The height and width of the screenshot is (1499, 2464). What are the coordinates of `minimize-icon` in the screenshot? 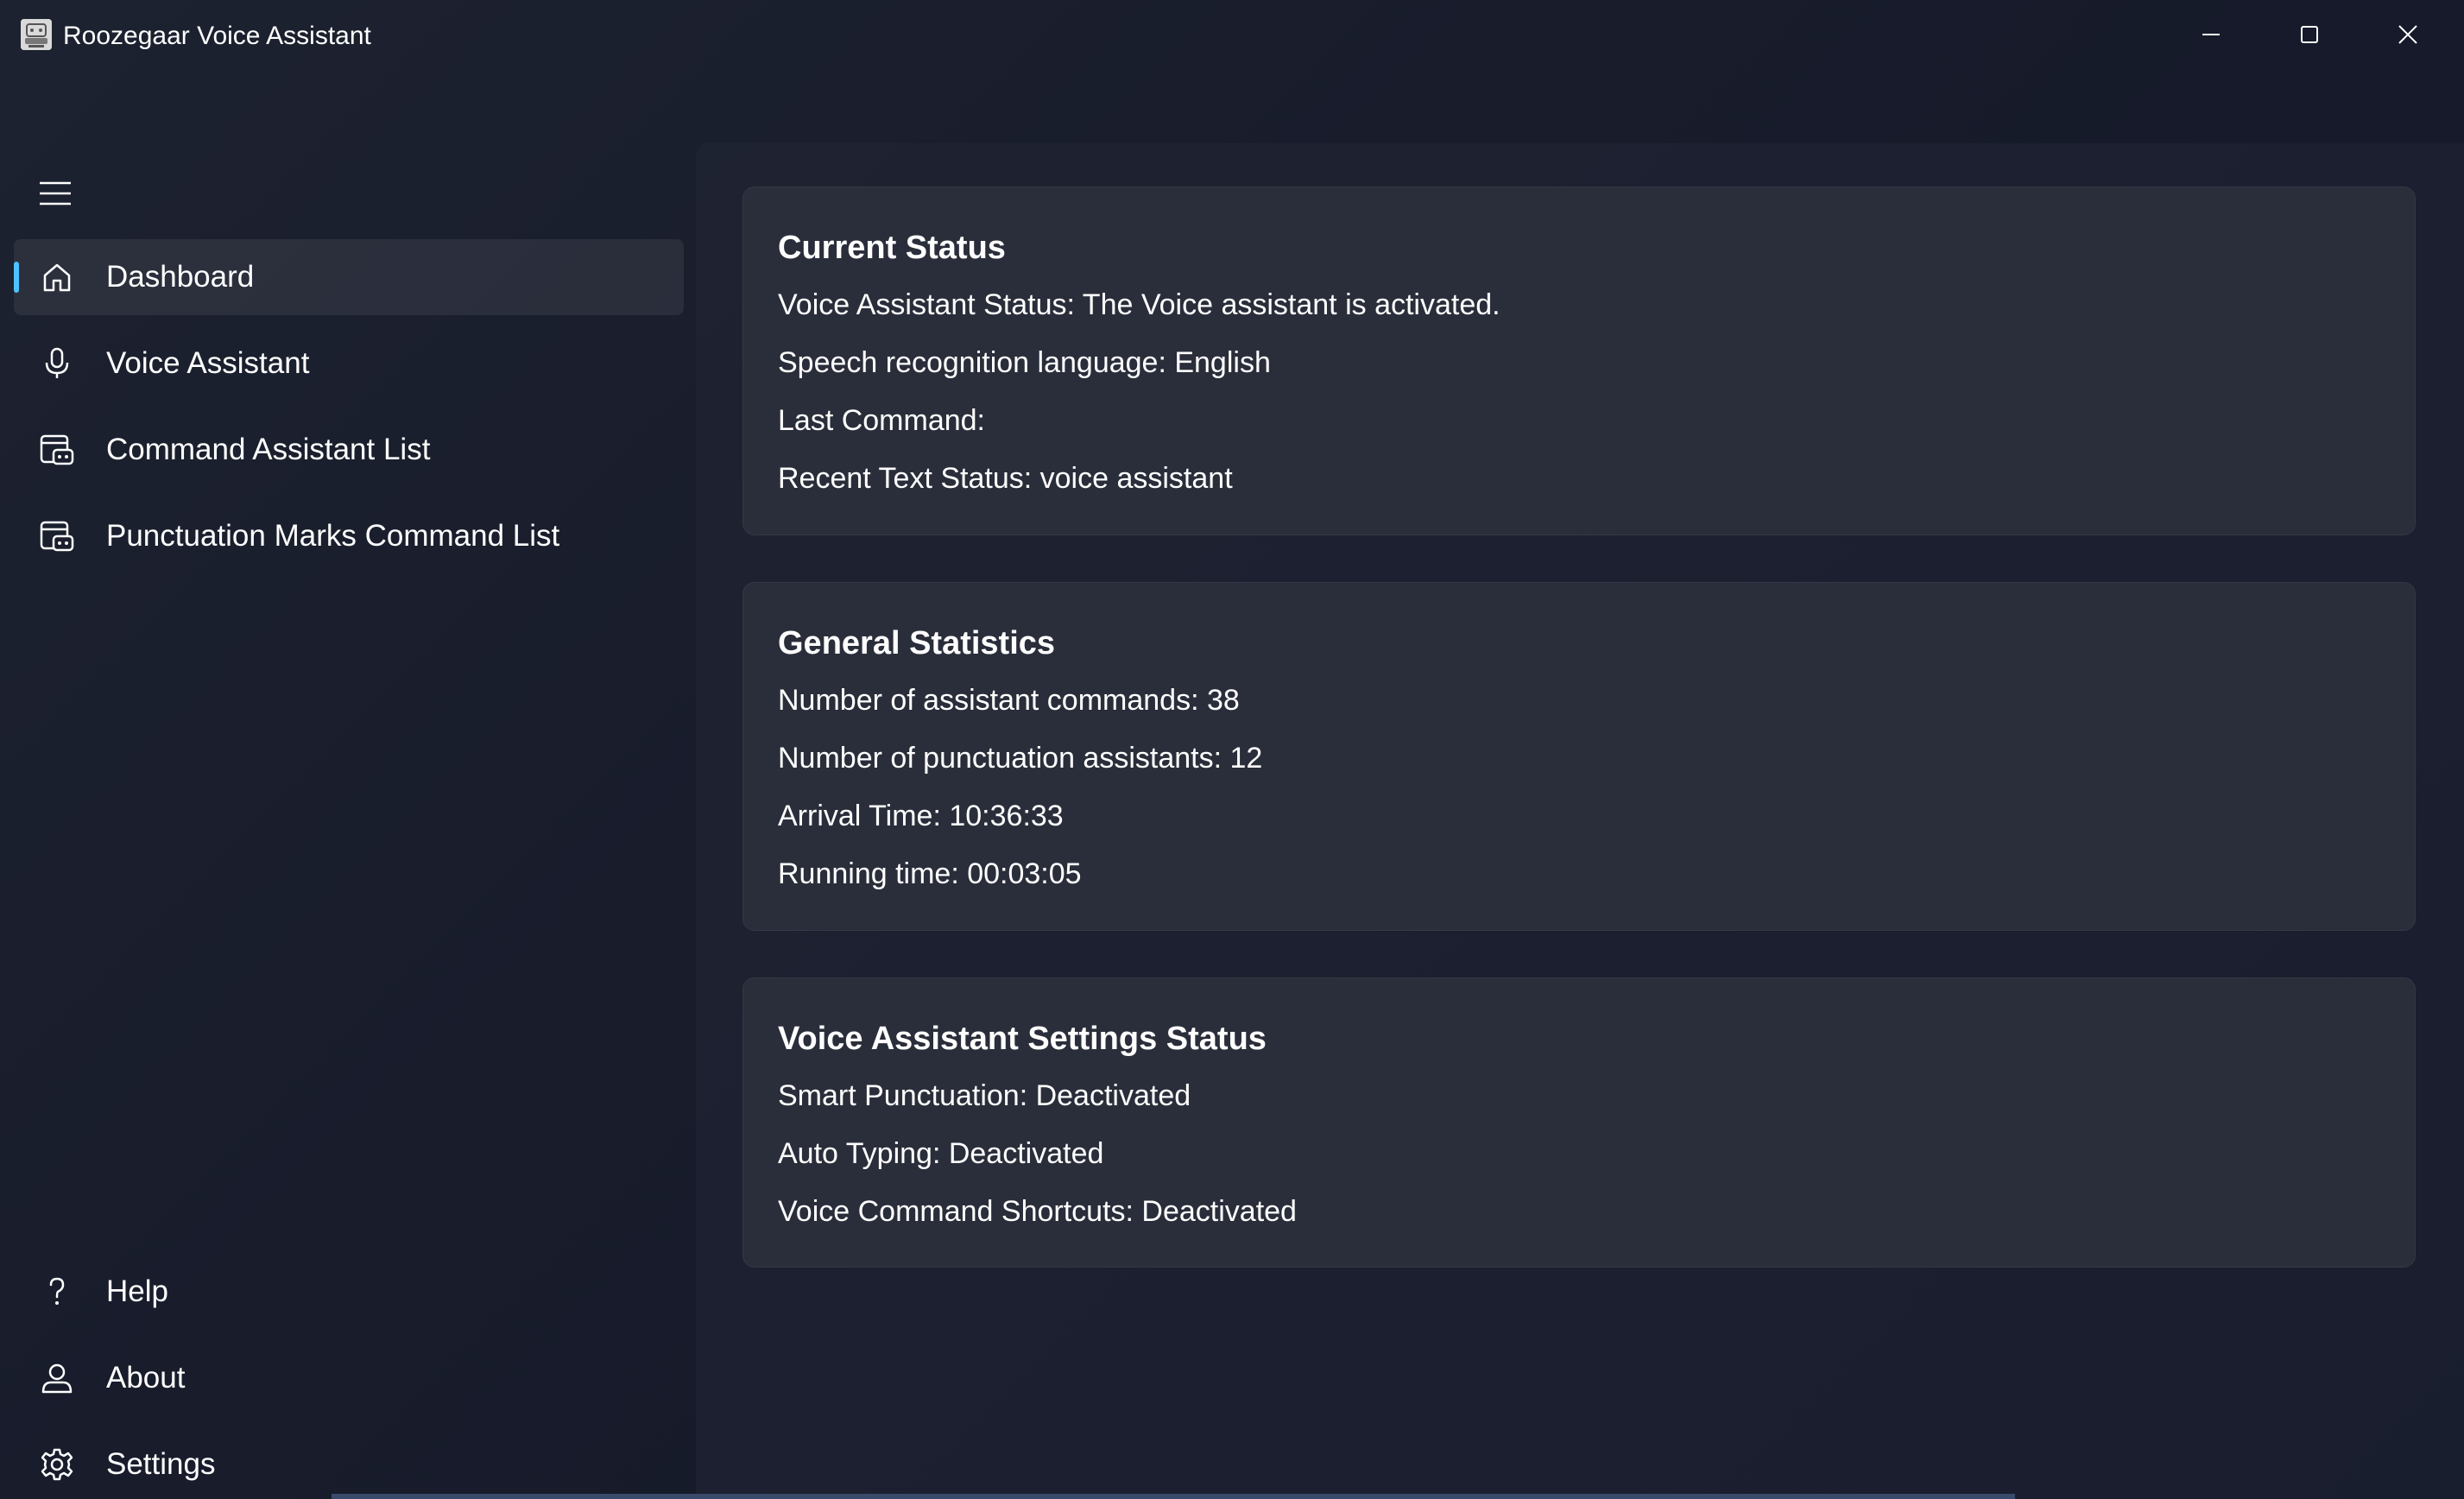 It's located at (2211, 35).